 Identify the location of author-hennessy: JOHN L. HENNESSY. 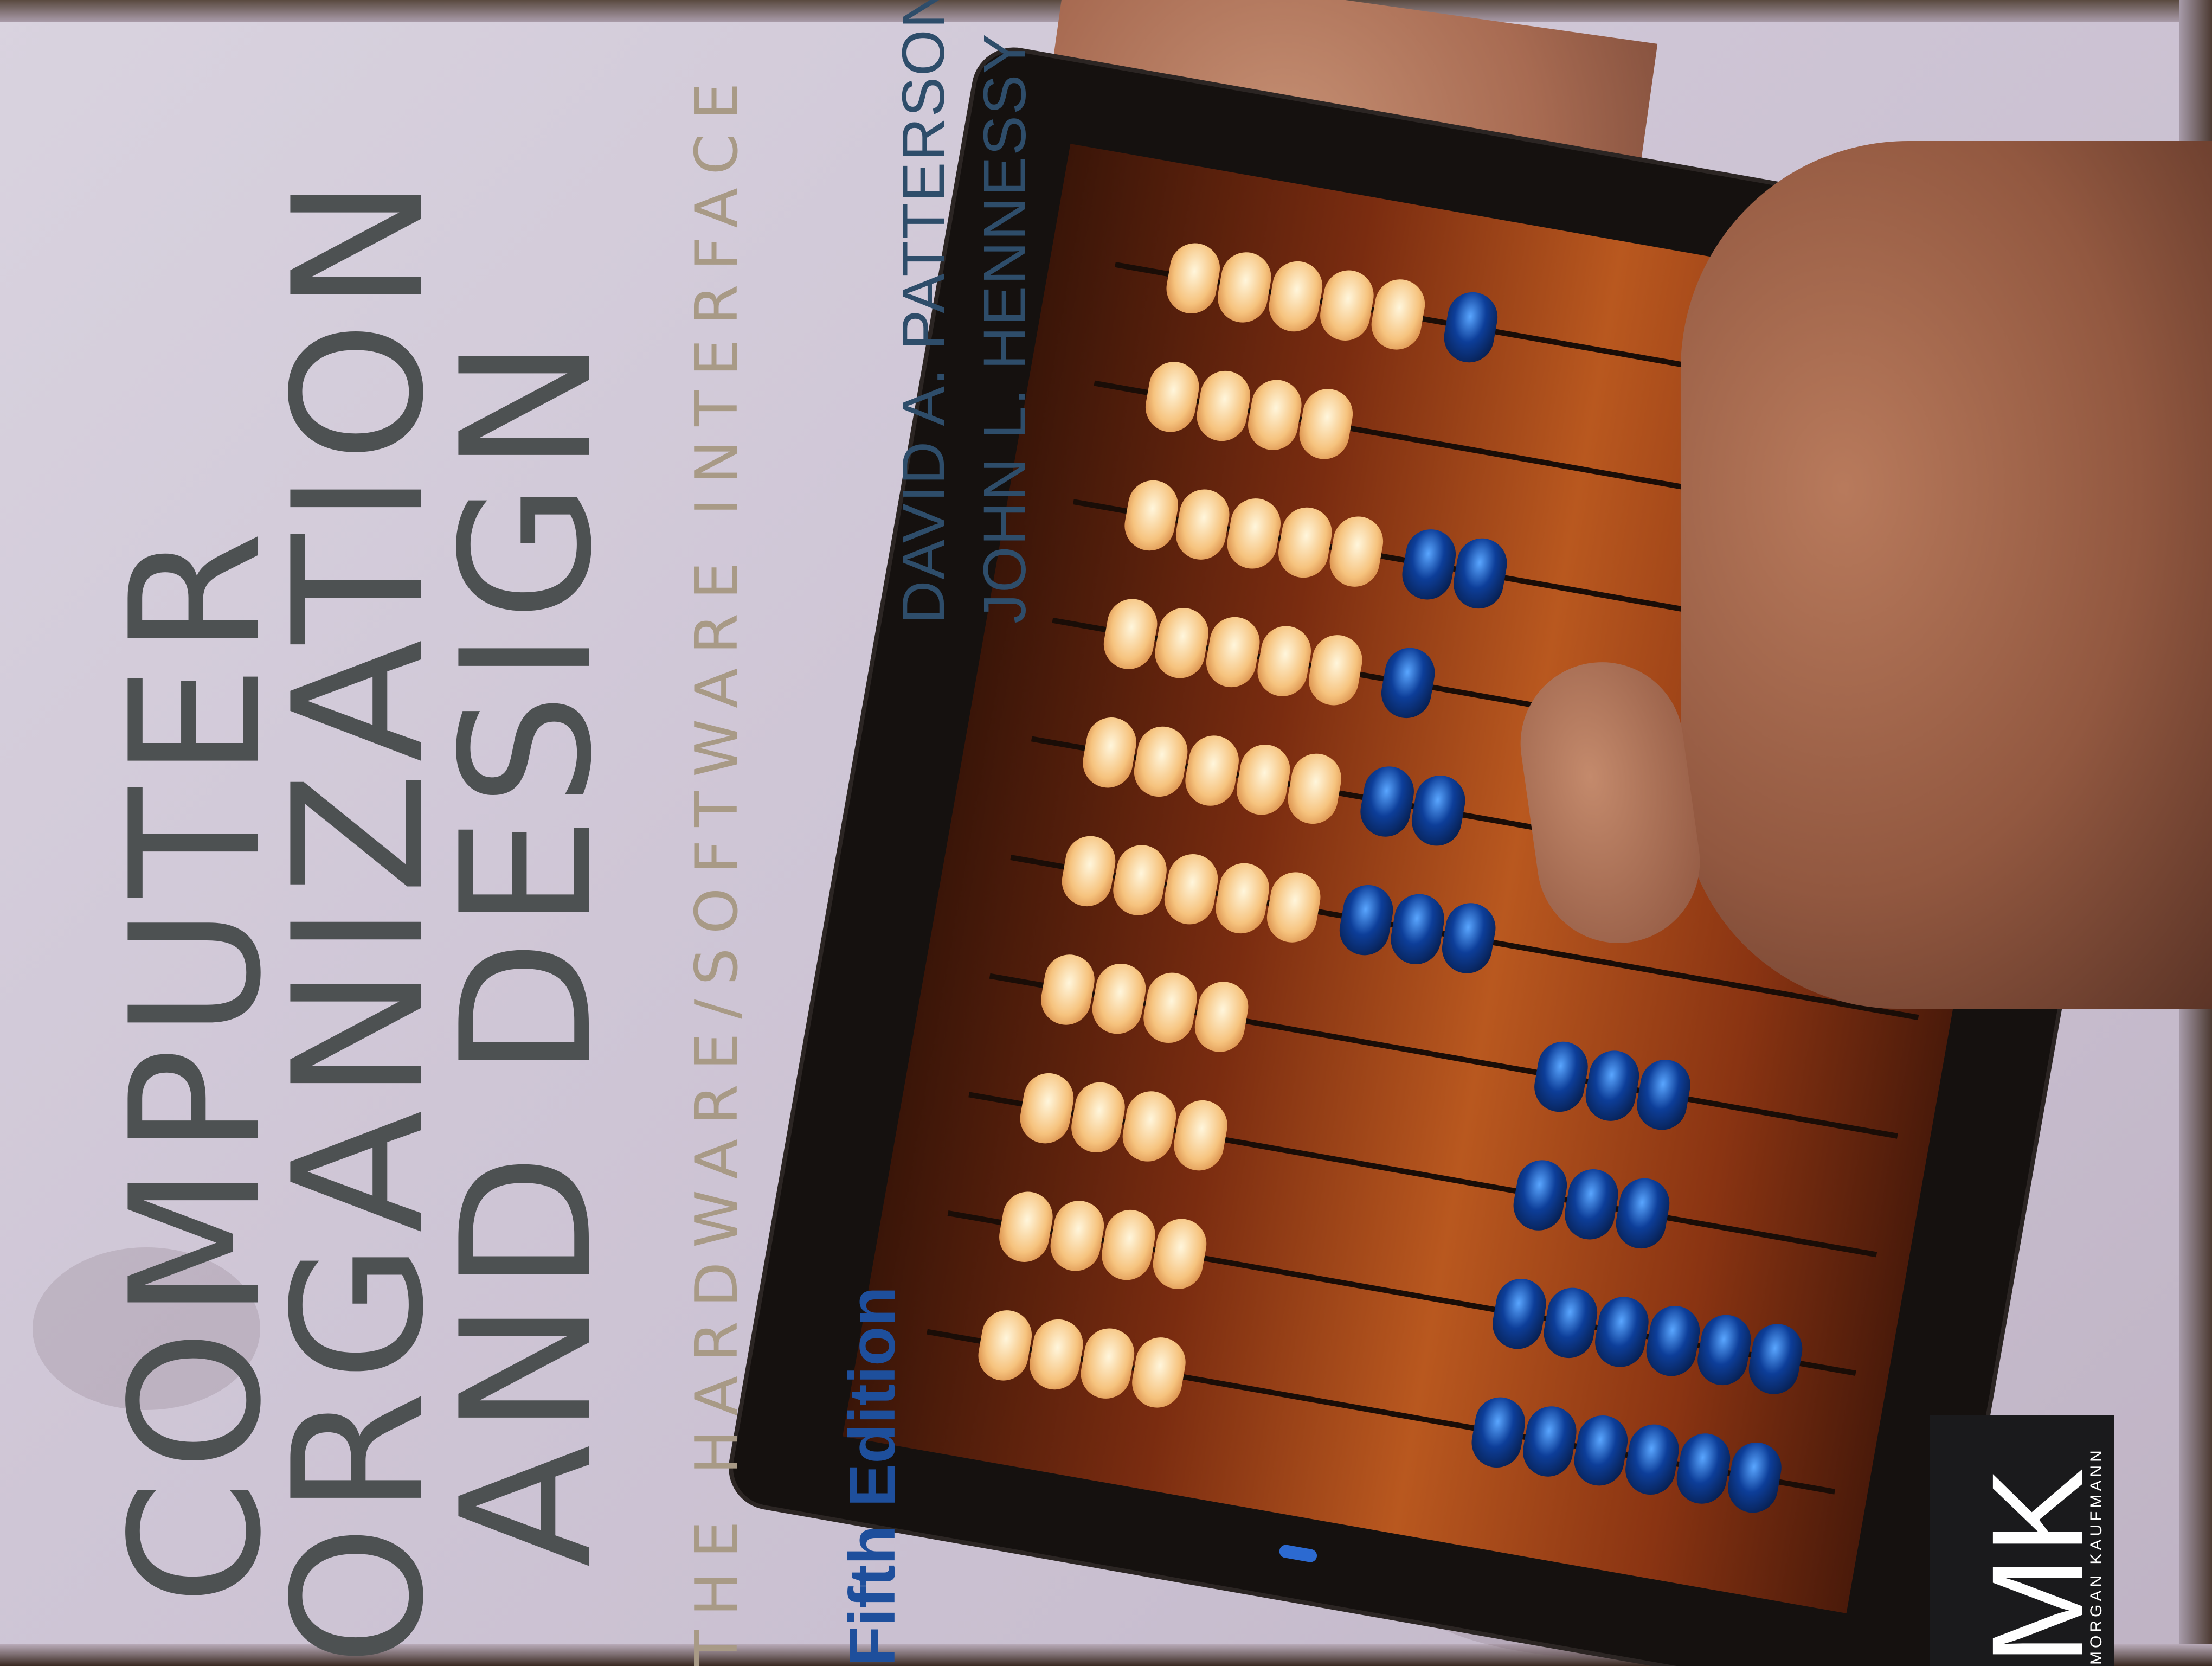
(1005, 329).